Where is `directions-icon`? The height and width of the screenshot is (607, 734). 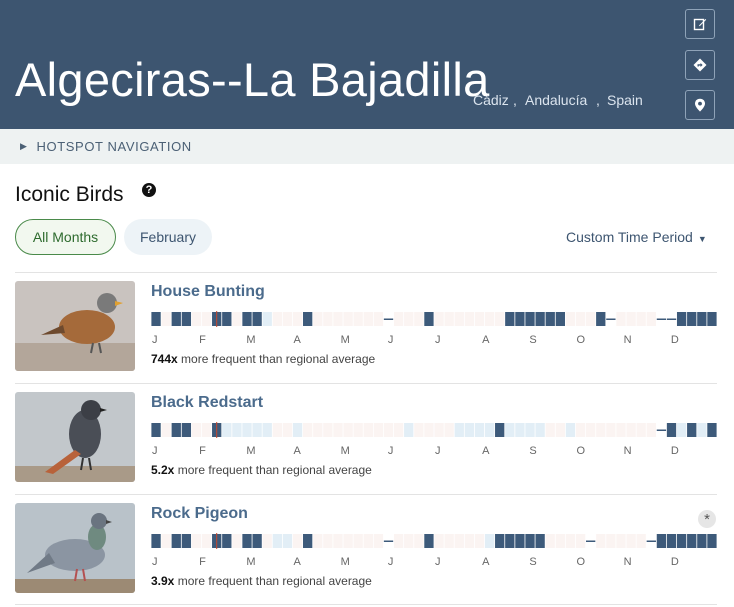 directions-icon is located at coordinates (700, 65).